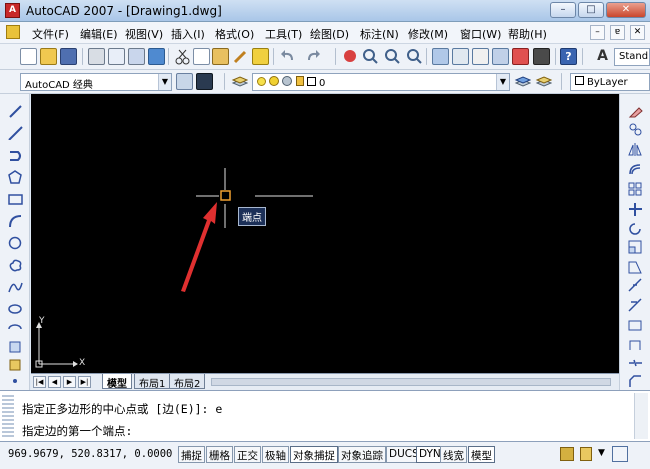 The height and width of the screenshot is (469, 650). What do you see at coordinates (15, 111) in the screenshot?
I see `line-icon` at bounding box center [15, 111].